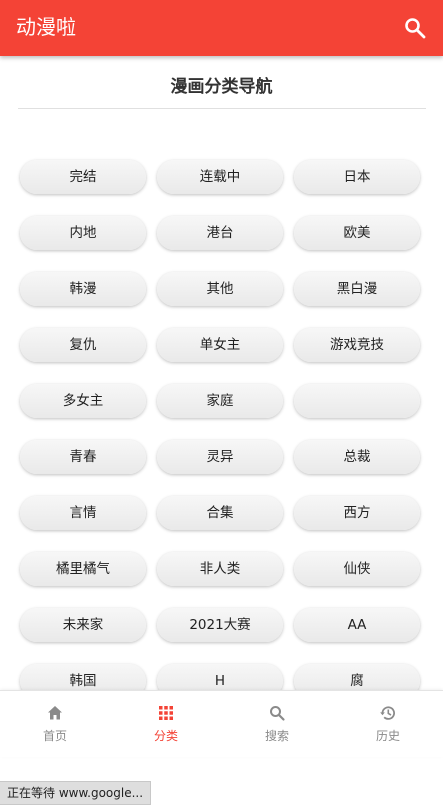 The image size is (443, 805). What do you see at coordinates (83, 457) in the screenshot?
I see `category-chip: 青春` at bounding box center [83, 457].